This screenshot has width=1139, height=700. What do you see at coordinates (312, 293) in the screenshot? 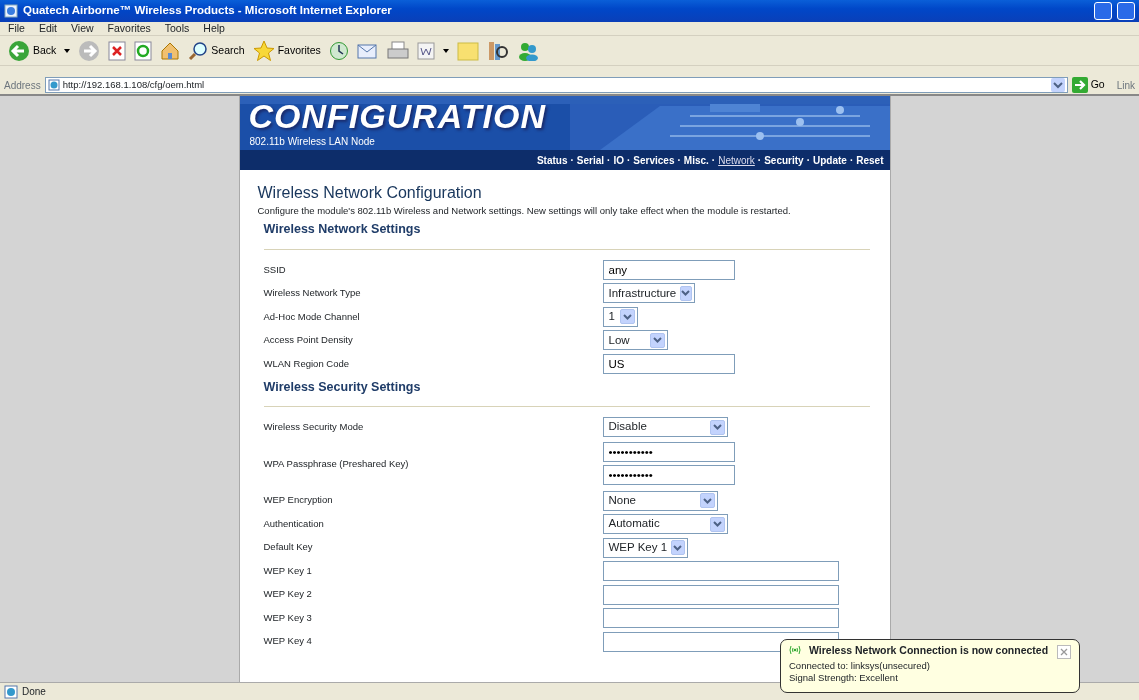
I see `field-label: Wireless Network Type` at bounding box center [312, 293].